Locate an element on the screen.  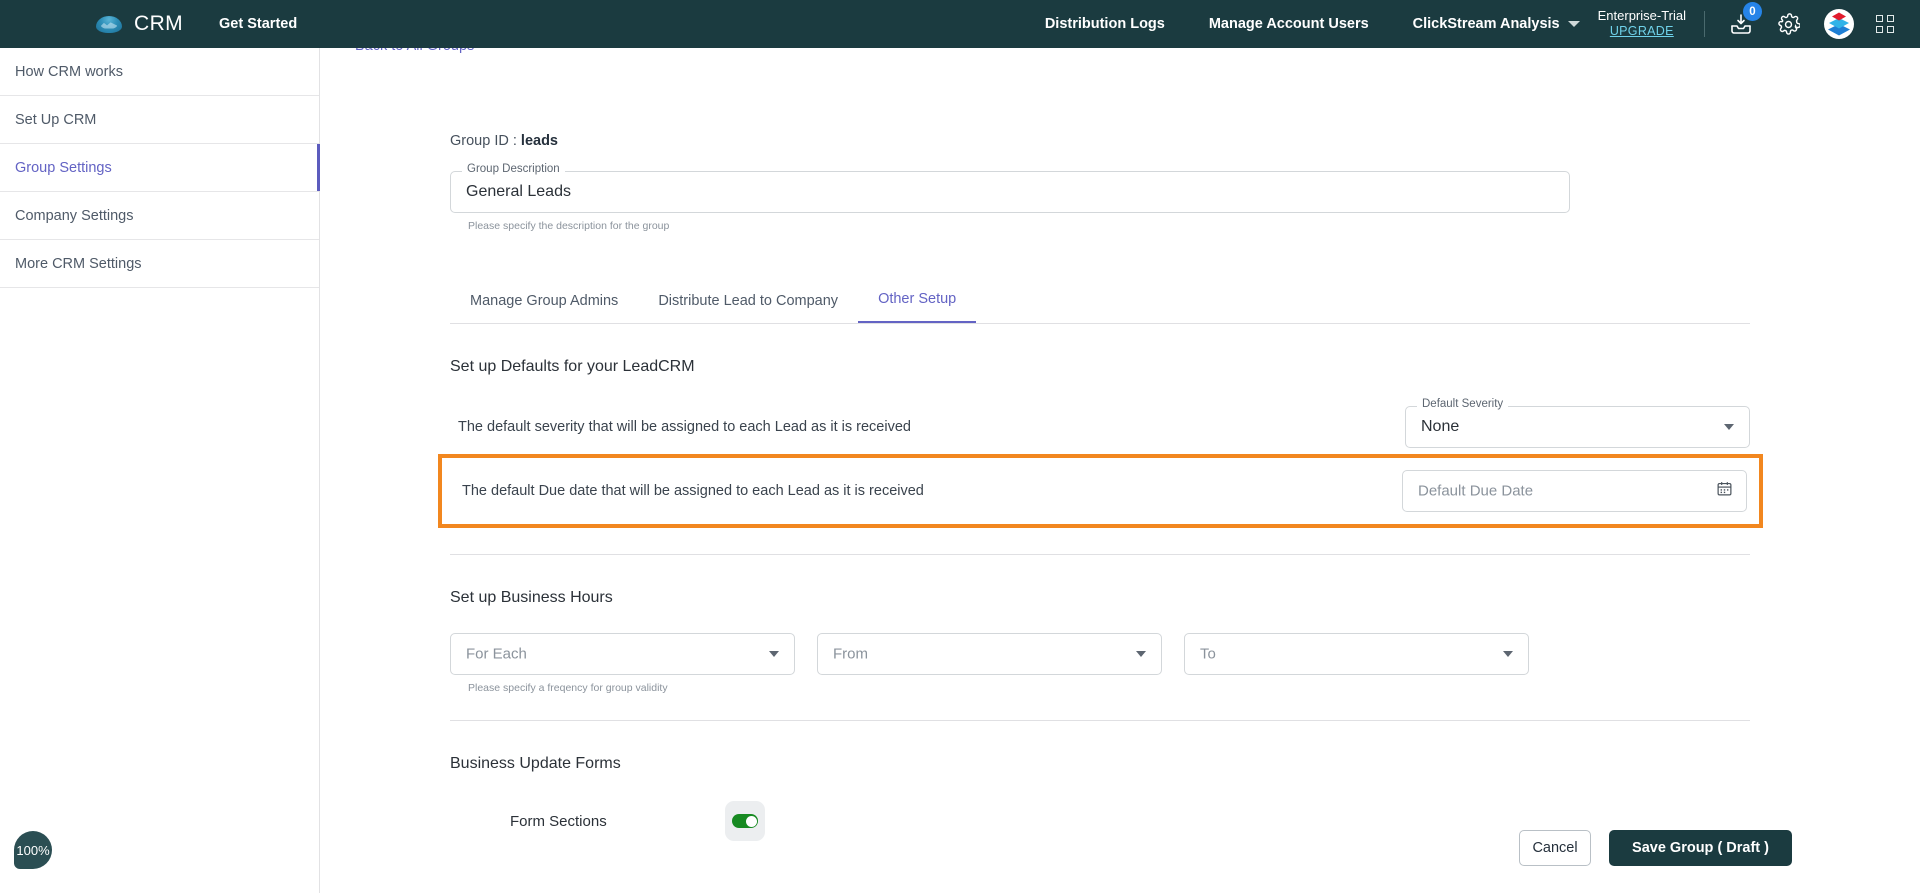
for-each-placeholder: For Each is located at coordinates (496, 654).